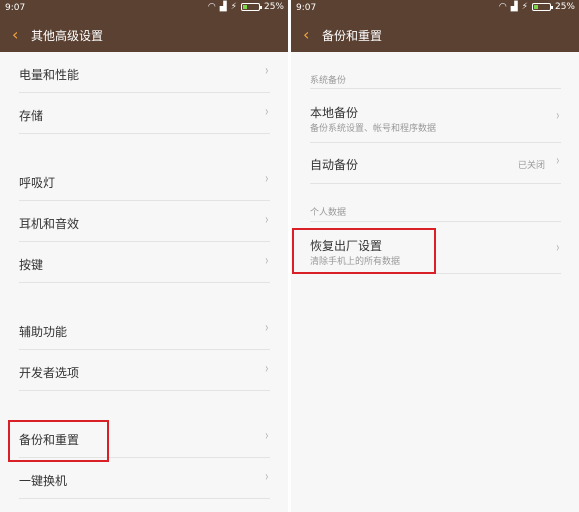 Image resolution: width=579 pixels, height=512 pixels. What do you see at coordinates (144, 222) in the screenshot?
I see `menu-item-headphones-audio: 耳机和音效 ›` at bounding box center [144, 222].